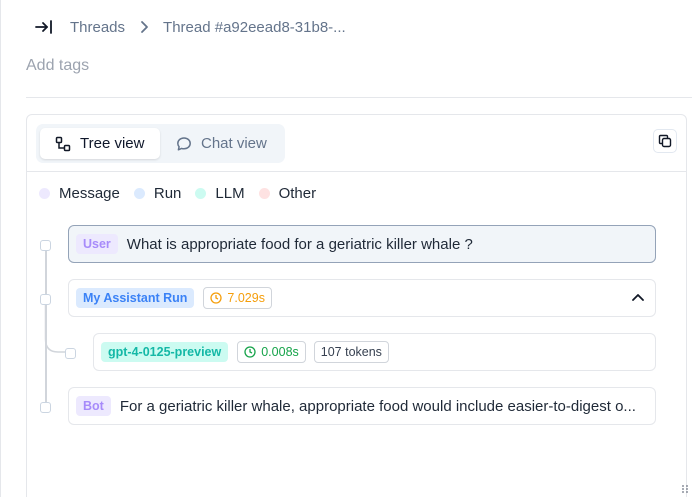 This screenshot has width=692, height=497. Describe the element at coordinates (359, 97) in the screenshot. I see `header-divider` at that location.